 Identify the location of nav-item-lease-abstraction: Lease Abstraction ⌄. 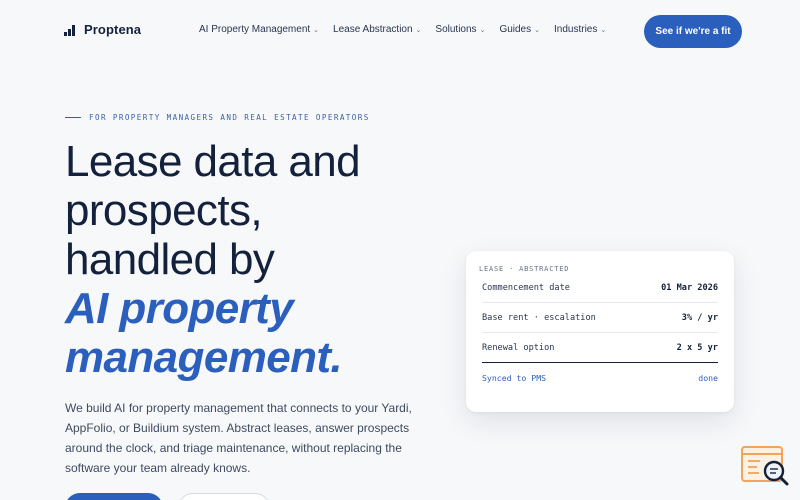
(377, 29).